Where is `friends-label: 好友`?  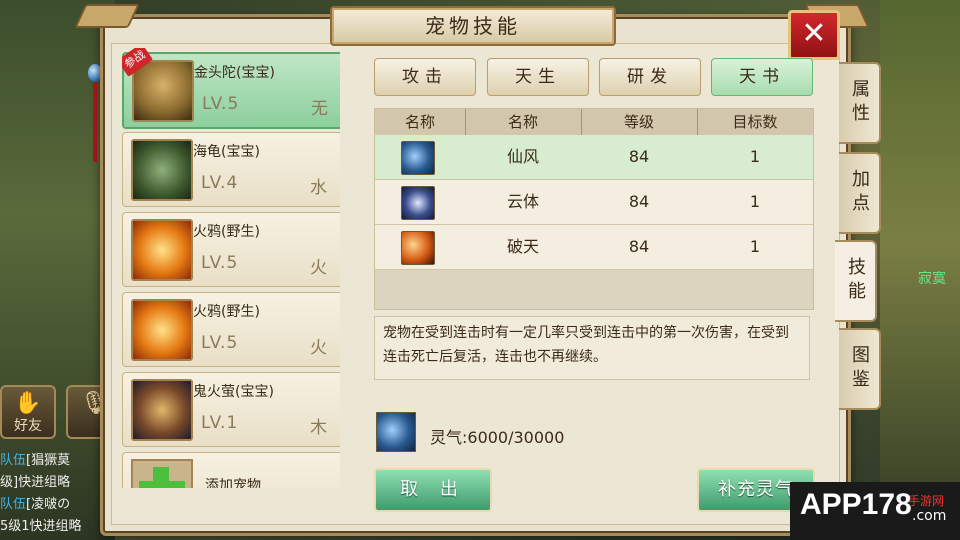
friends-label: 好友 is located at coordinates (28, 426).